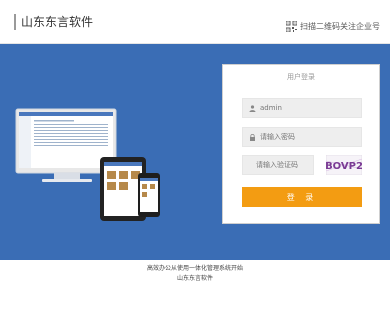 The image size is (390, 312). What do you see at coordinates (87, 164) in the screenshot?
I see `devices-illustration` at bounding box center [87, 164].